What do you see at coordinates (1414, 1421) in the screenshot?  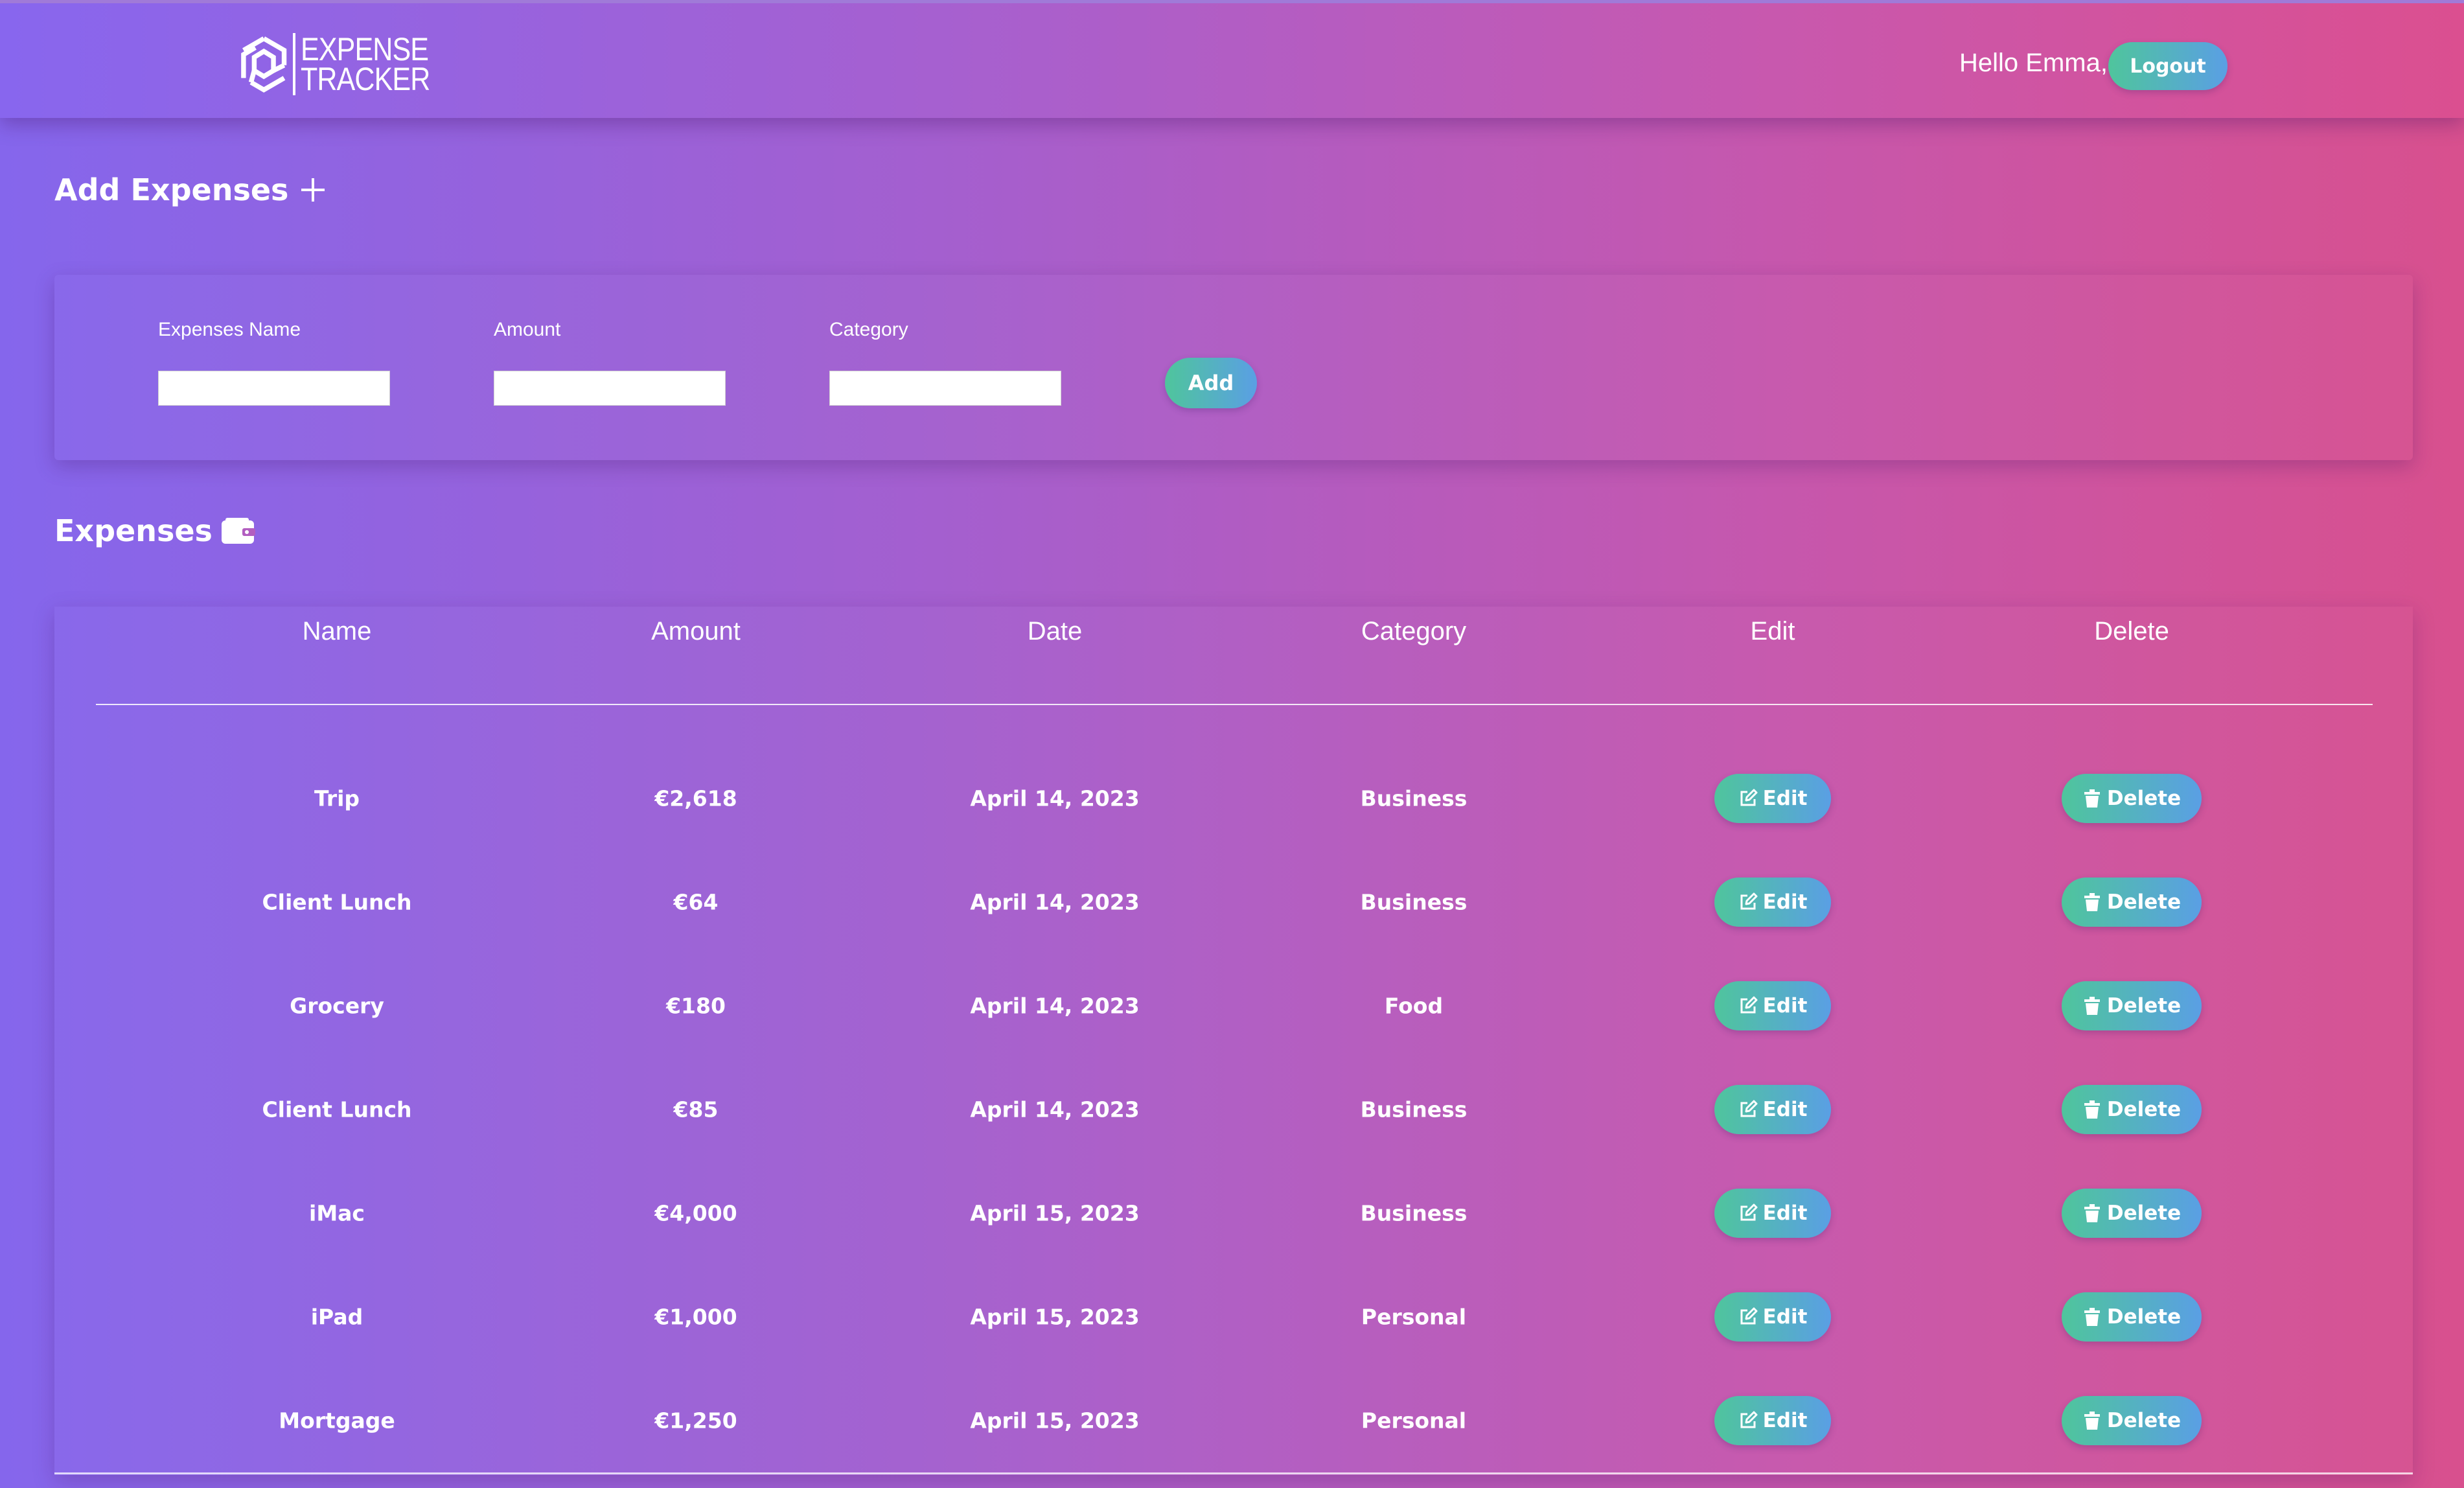 I see `expense-category-cell: Personal` at bounding box center [1414, 1421].